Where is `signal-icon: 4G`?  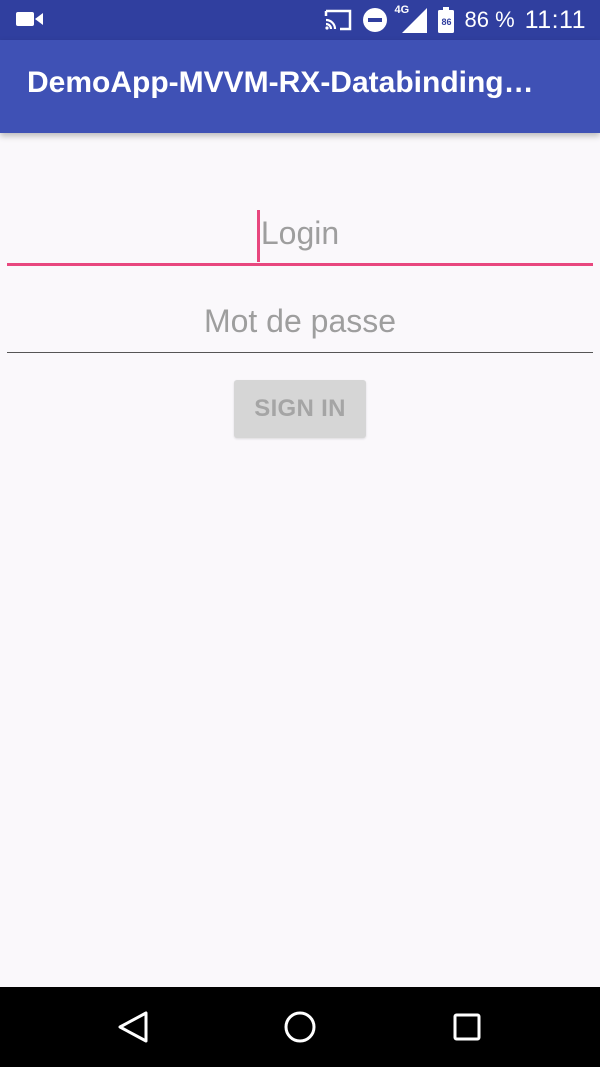 signal-icon: 4G is located at coordinates (411, 19).